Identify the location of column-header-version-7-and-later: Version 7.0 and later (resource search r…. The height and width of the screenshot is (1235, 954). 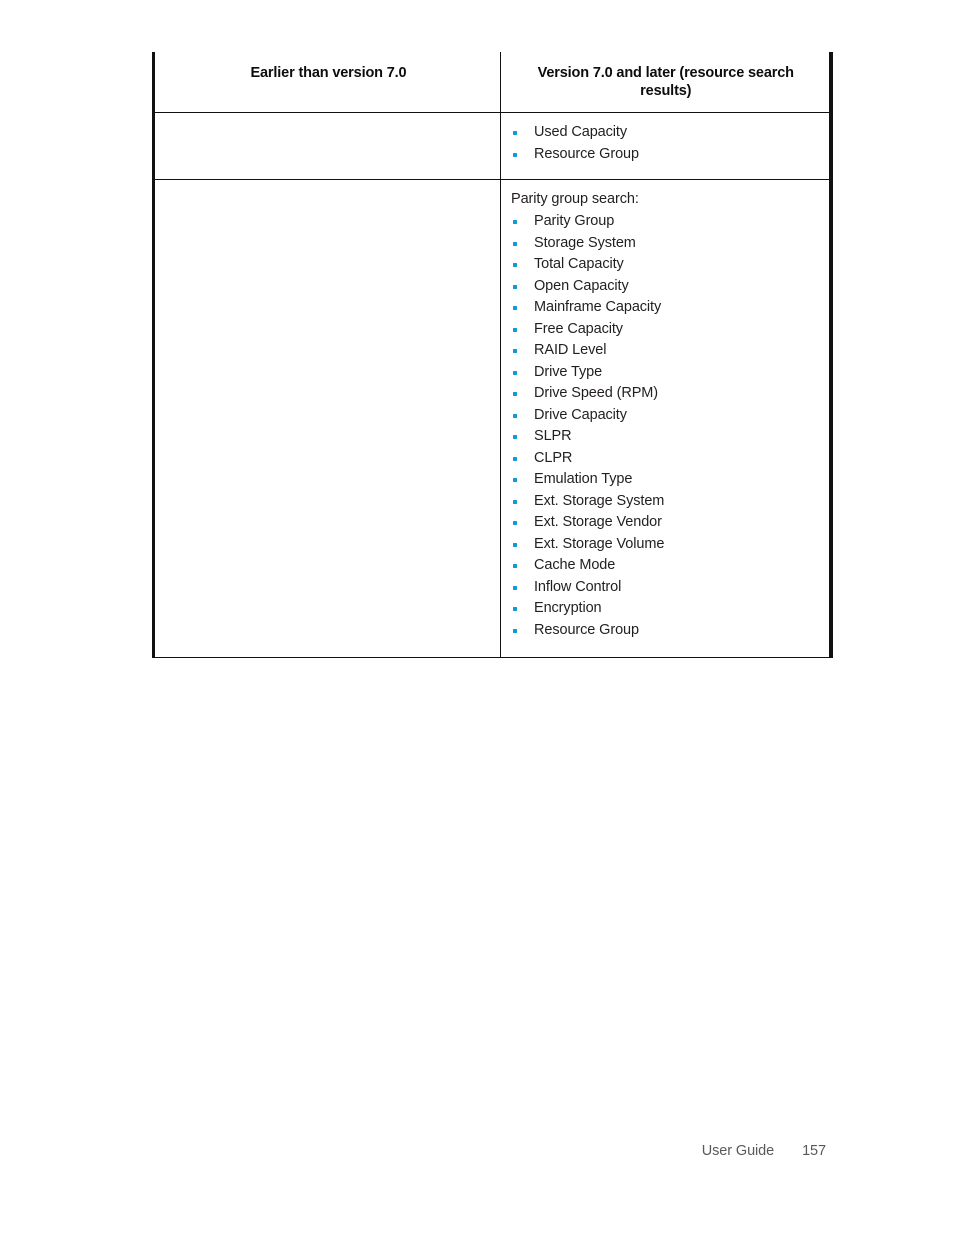
(665, 82).